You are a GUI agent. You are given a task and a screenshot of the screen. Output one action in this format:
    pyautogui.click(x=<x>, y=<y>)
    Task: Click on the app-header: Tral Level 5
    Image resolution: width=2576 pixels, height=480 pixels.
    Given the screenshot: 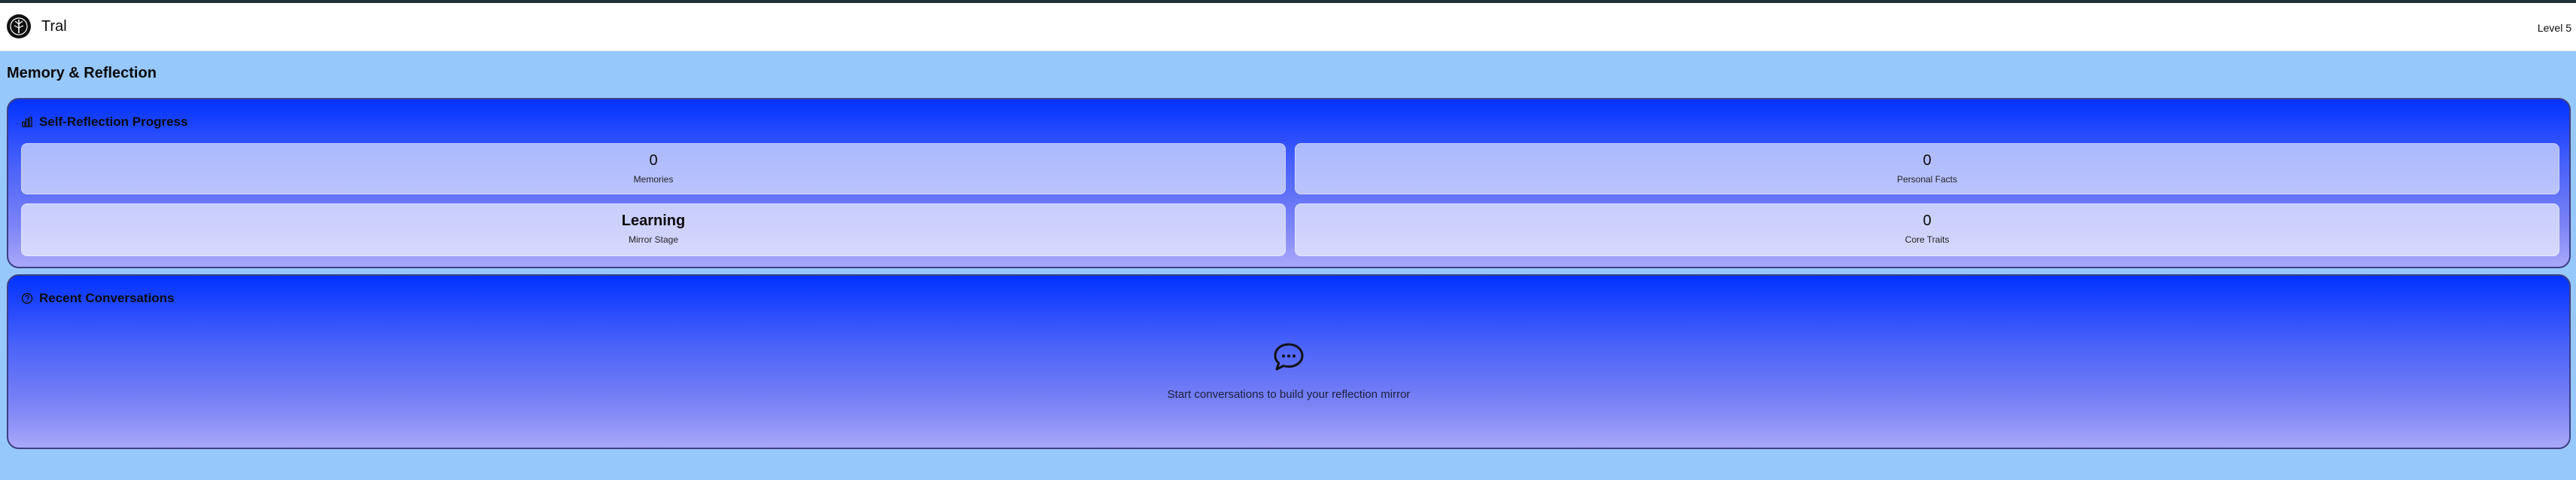 What is the action you would take?
    pyautogui.click(x=1288, y=27)
    